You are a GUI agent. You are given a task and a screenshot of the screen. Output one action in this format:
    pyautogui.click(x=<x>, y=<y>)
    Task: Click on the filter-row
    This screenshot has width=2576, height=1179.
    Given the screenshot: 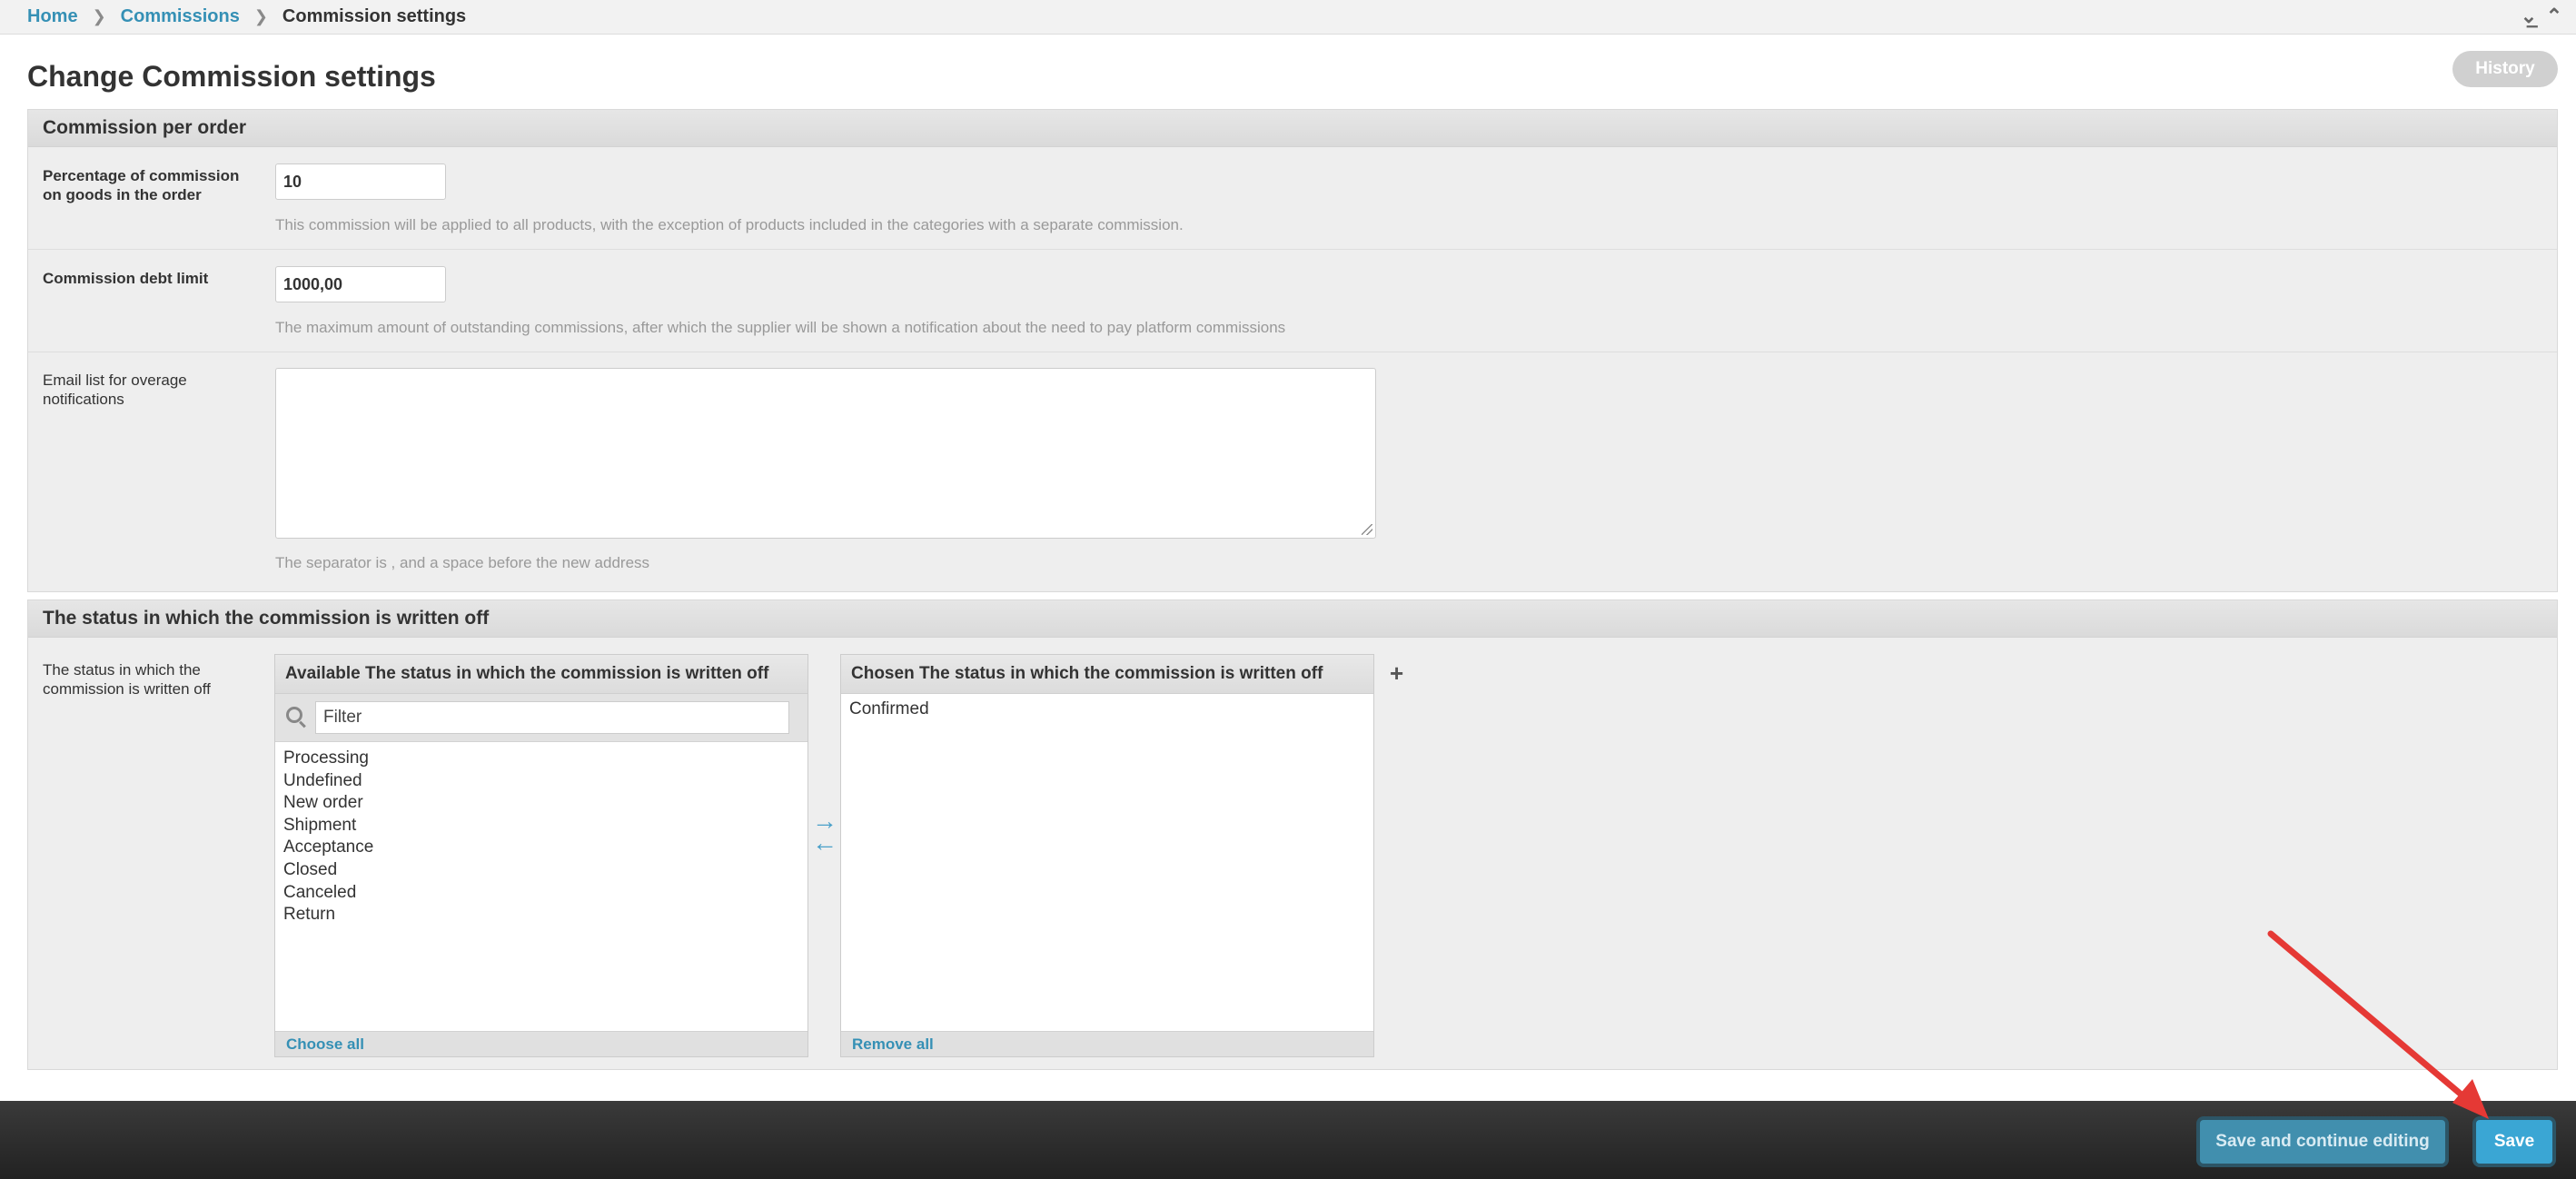 What is the action you would take?
    pyautogui.click(x=541, y=718)
    